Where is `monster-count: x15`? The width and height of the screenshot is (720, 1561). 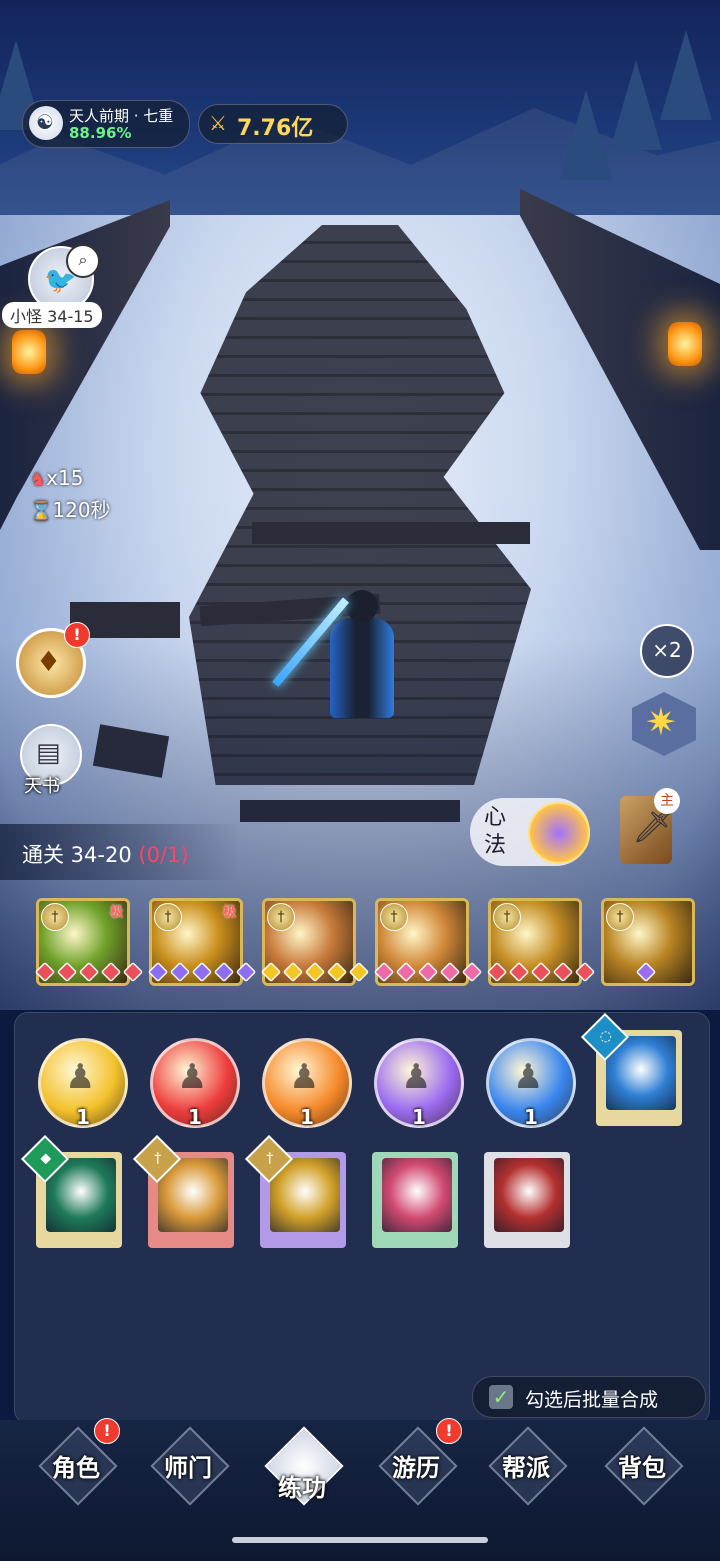
monster-count: x15 is located at coordinates (65, 478).